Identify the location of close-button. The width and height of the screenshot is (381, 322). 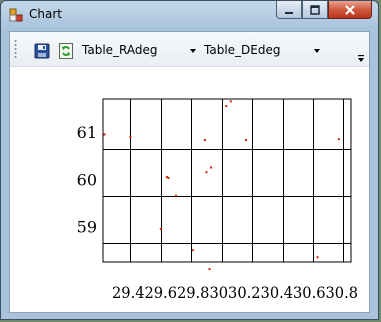
(350, 10).